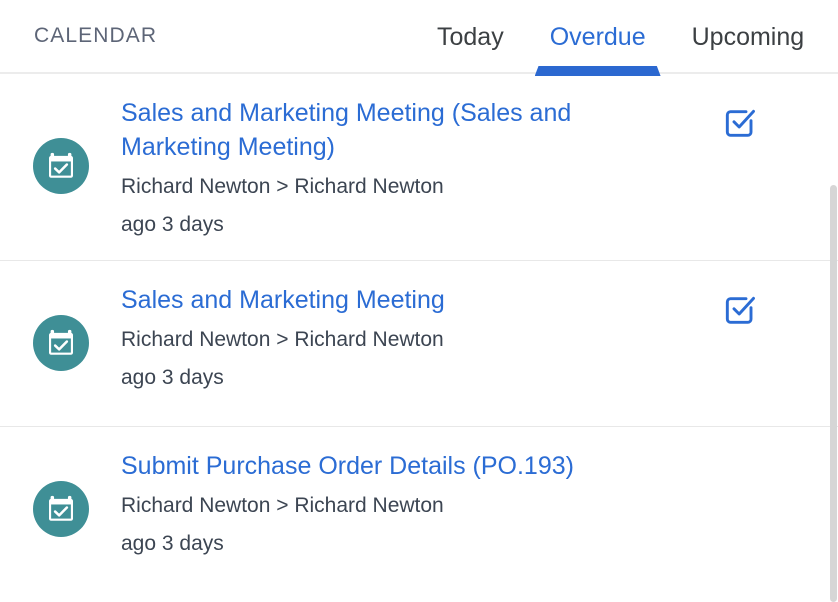 Image resolution: width=838 pixels, height=602 pixels. I want to click on tab-overdue-label: Overdue, so click(597, 36).